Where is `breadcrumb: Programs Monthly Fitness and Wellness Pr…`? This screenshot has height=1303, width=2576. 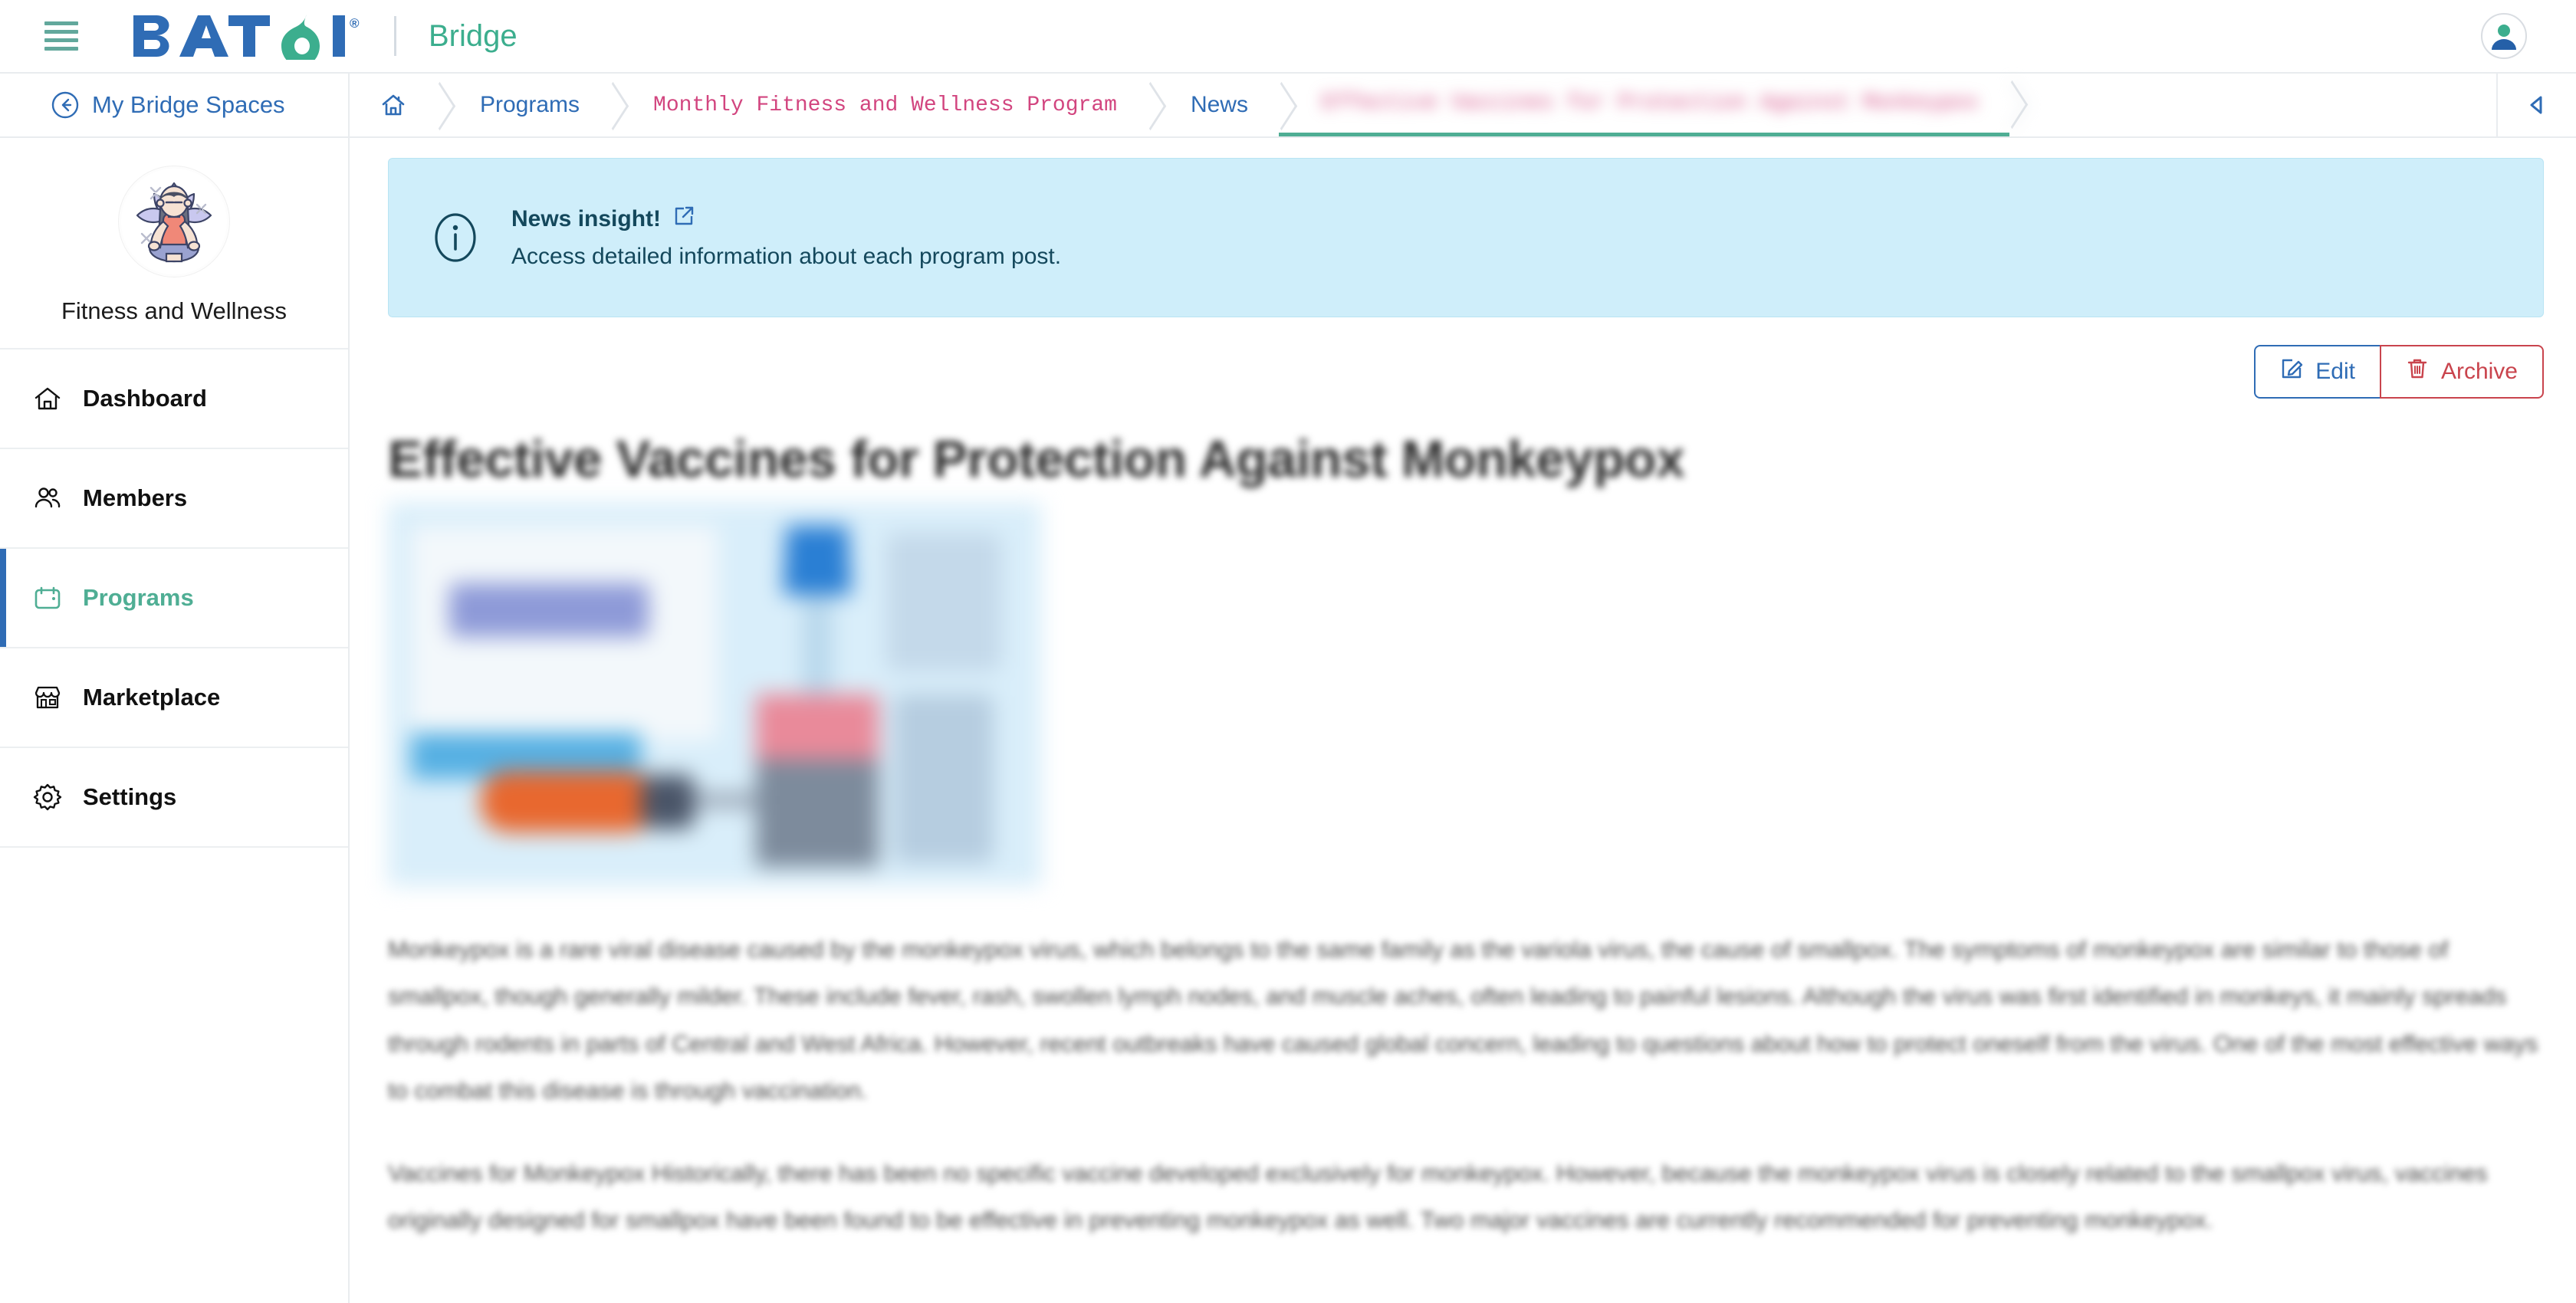 breadcrumb: Programs Monthly Fitness and Wellness Pr… is located at coordinates (1423, 105).